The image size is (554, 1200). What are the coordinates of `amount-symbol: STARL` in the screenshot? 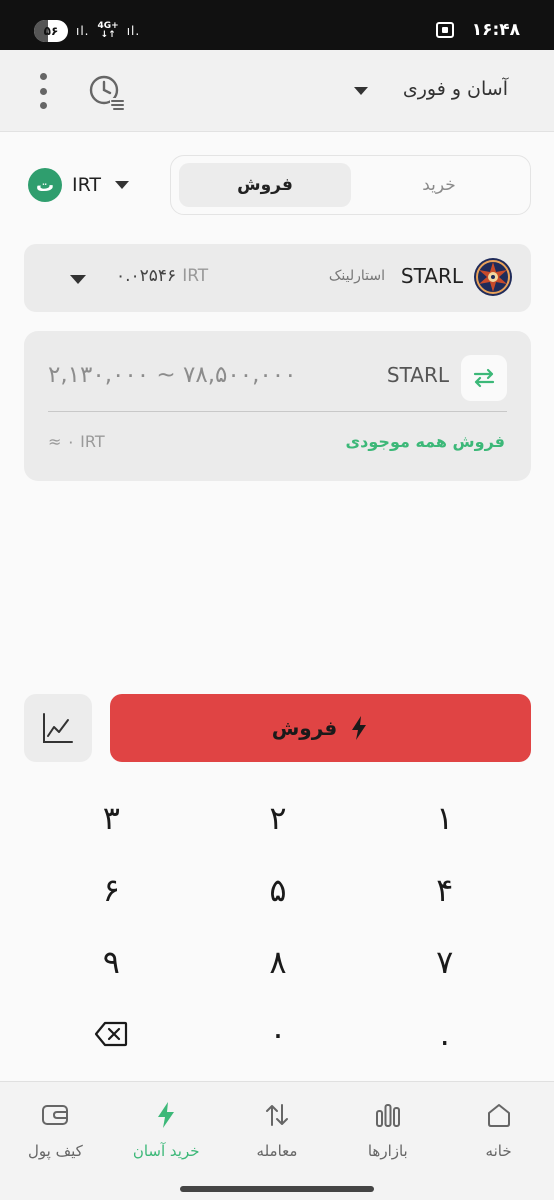 It's located at (417, 375).